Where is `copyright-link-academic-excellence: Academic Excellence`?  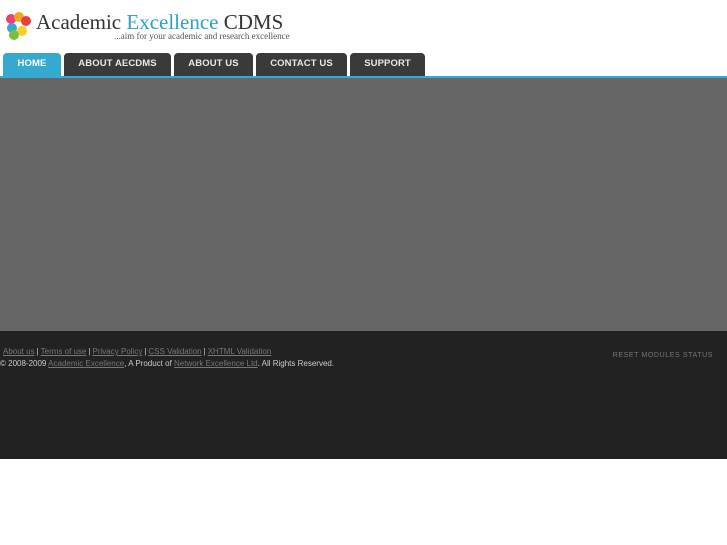
copyright-link-academic-excellence: Academic Excellence is located at coordinates (86, 363).